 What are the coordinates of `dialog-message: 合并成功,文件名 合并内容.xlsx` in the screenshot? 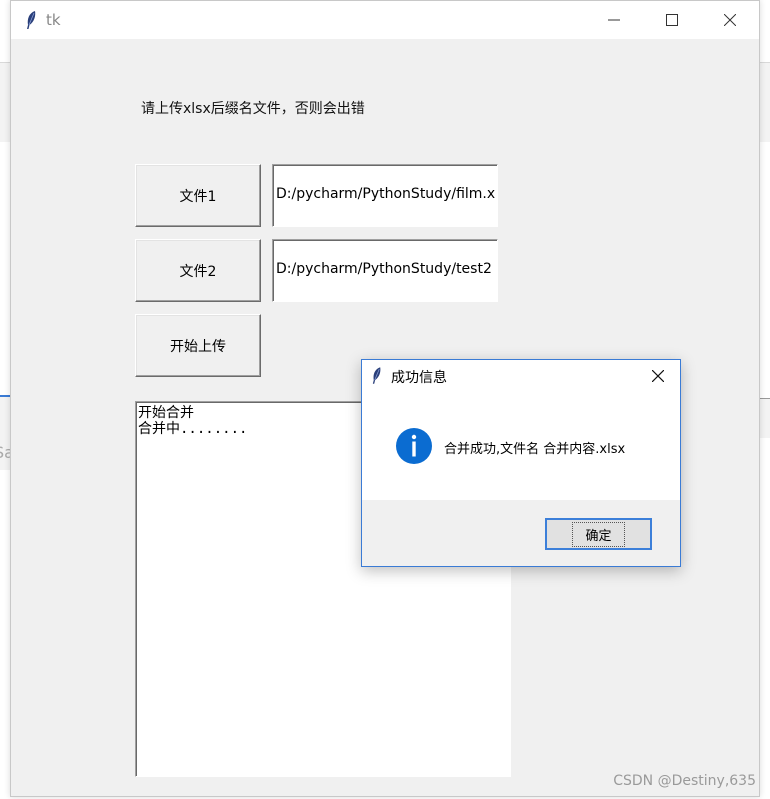 It's located at (535, 449).